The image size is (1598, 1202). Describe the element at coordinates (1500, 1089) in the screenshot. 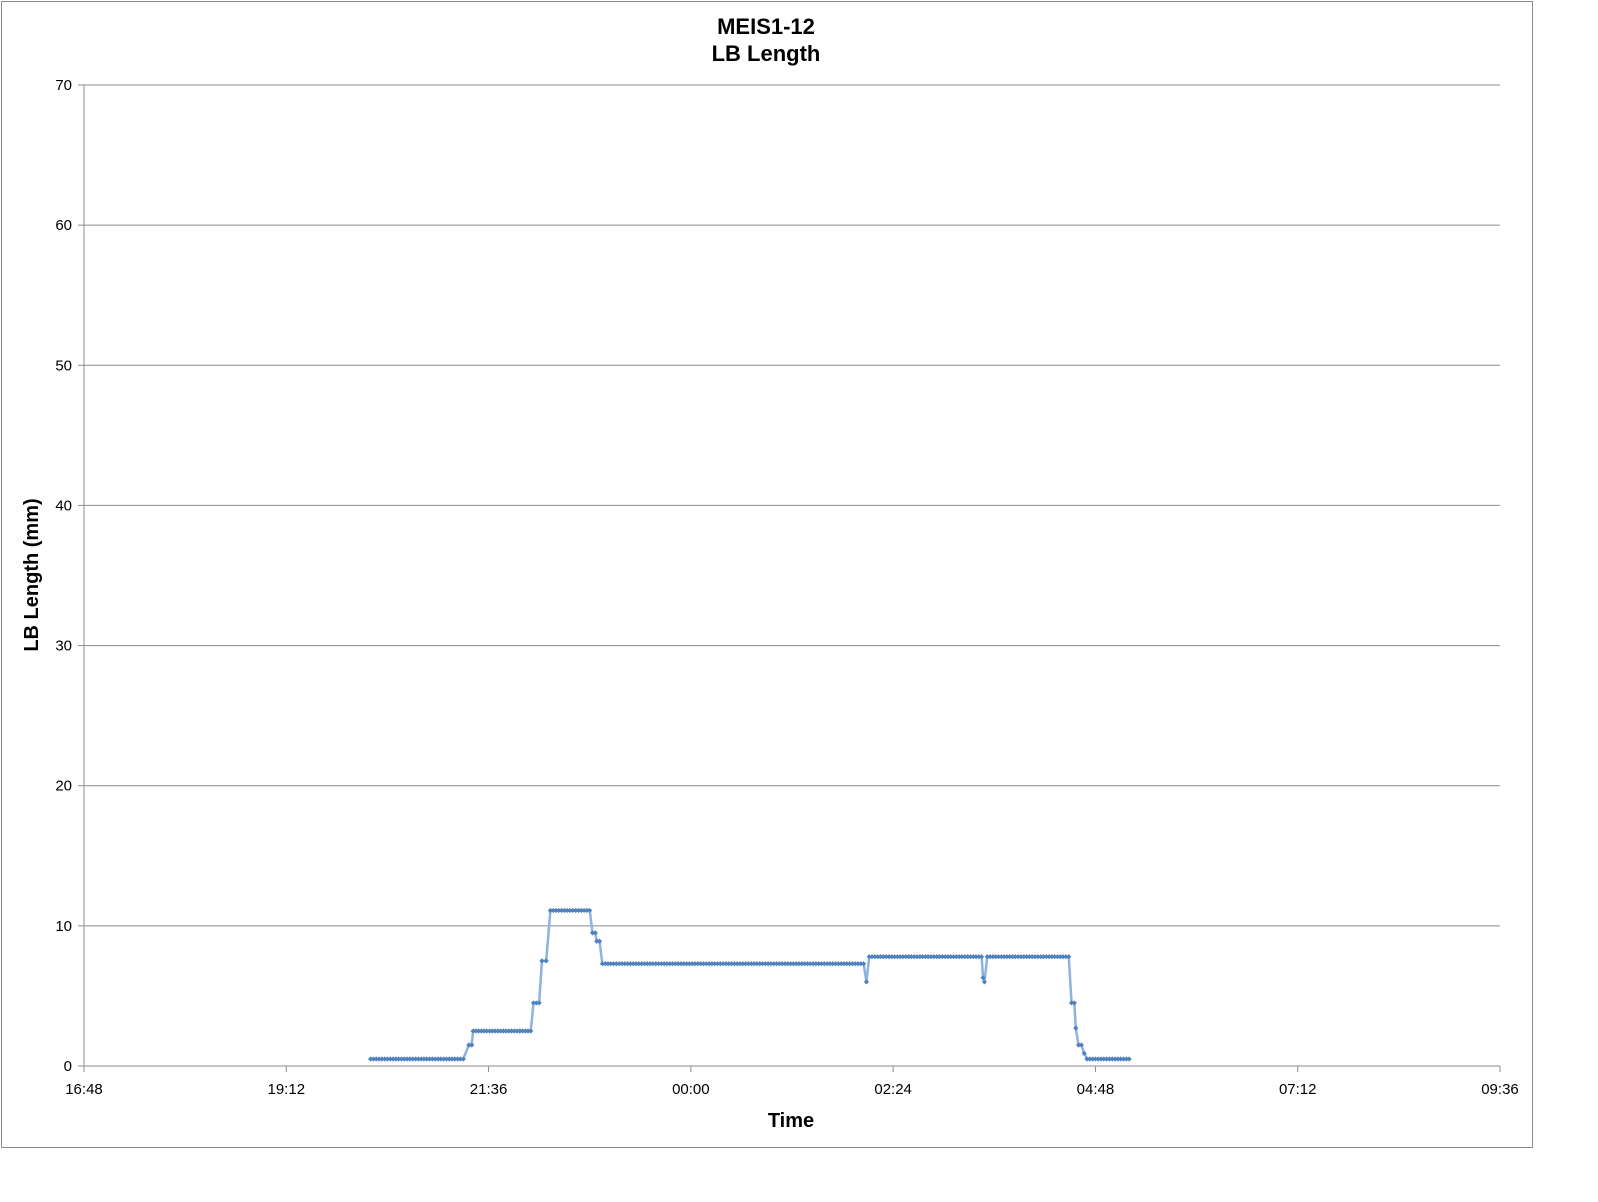

I see `x-tick-label: 09:36` at that location.